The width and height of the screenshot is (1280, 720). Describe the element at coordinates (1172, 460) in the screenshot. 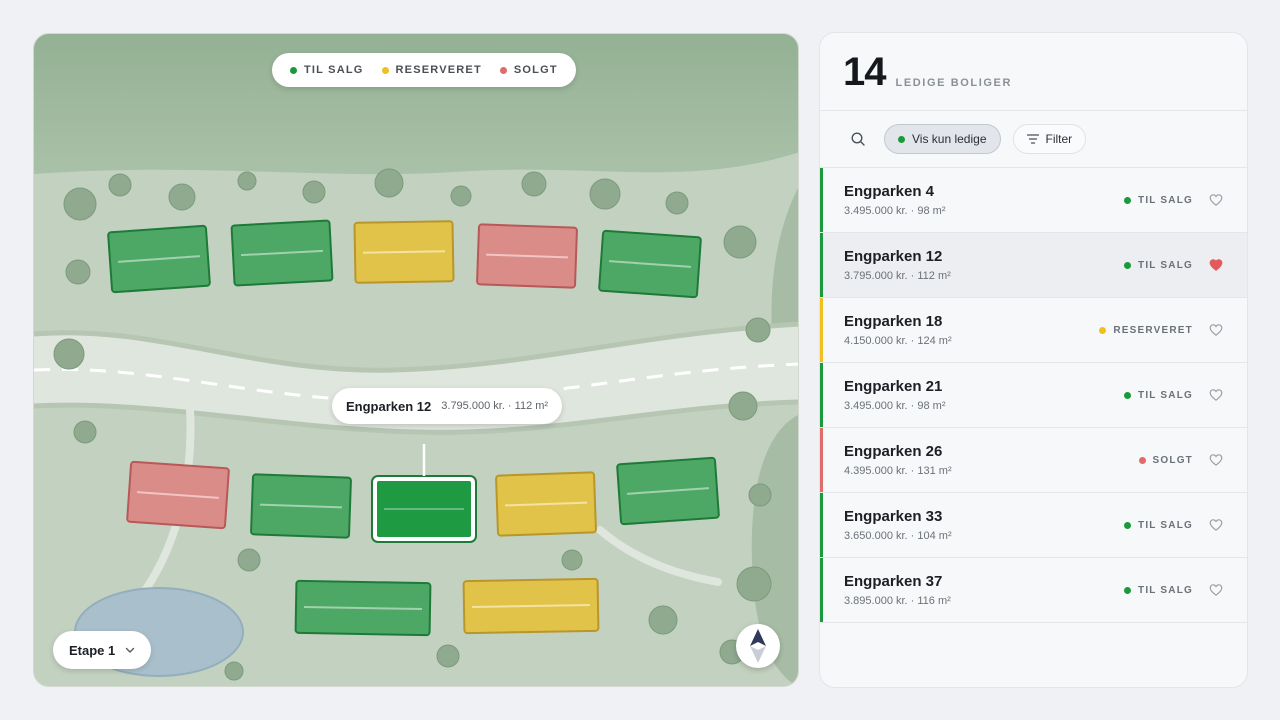

I see `status-label: SOLGT` at that location.